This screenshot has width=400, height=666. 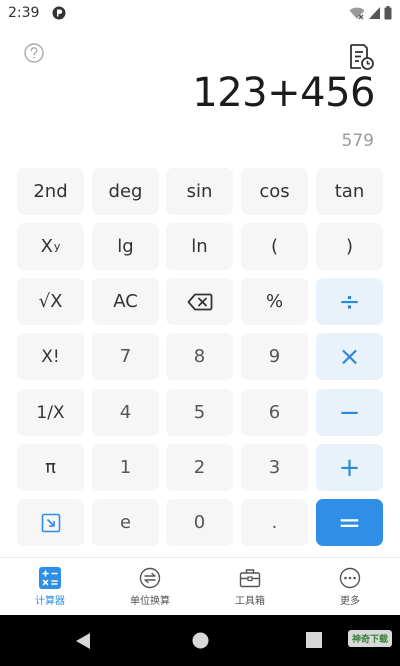 What do you see at coordinates (125, 522) in the screenshot?
I see `key-e: e` at bounding box center [125, 522].